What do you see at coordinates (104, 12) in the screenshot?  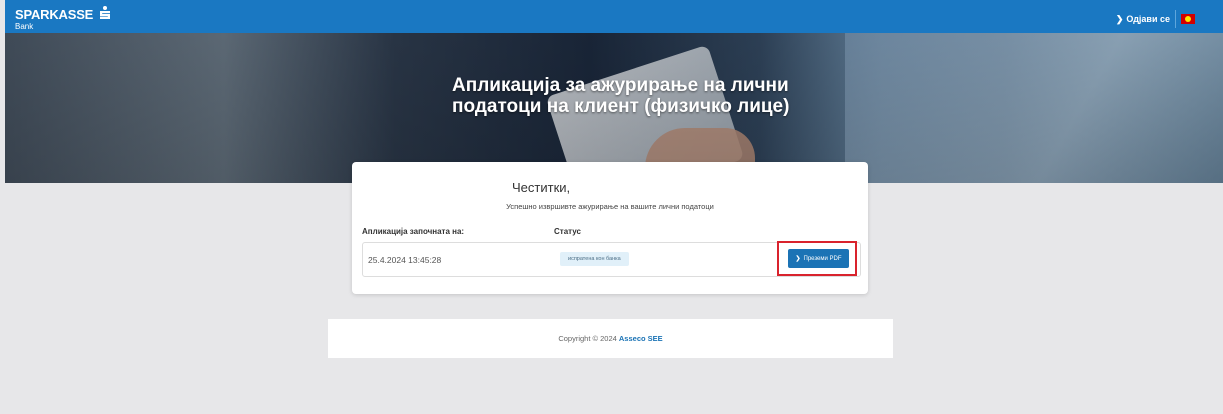 I see `sparkasse-s-icon` at bounding box center [104, 12].